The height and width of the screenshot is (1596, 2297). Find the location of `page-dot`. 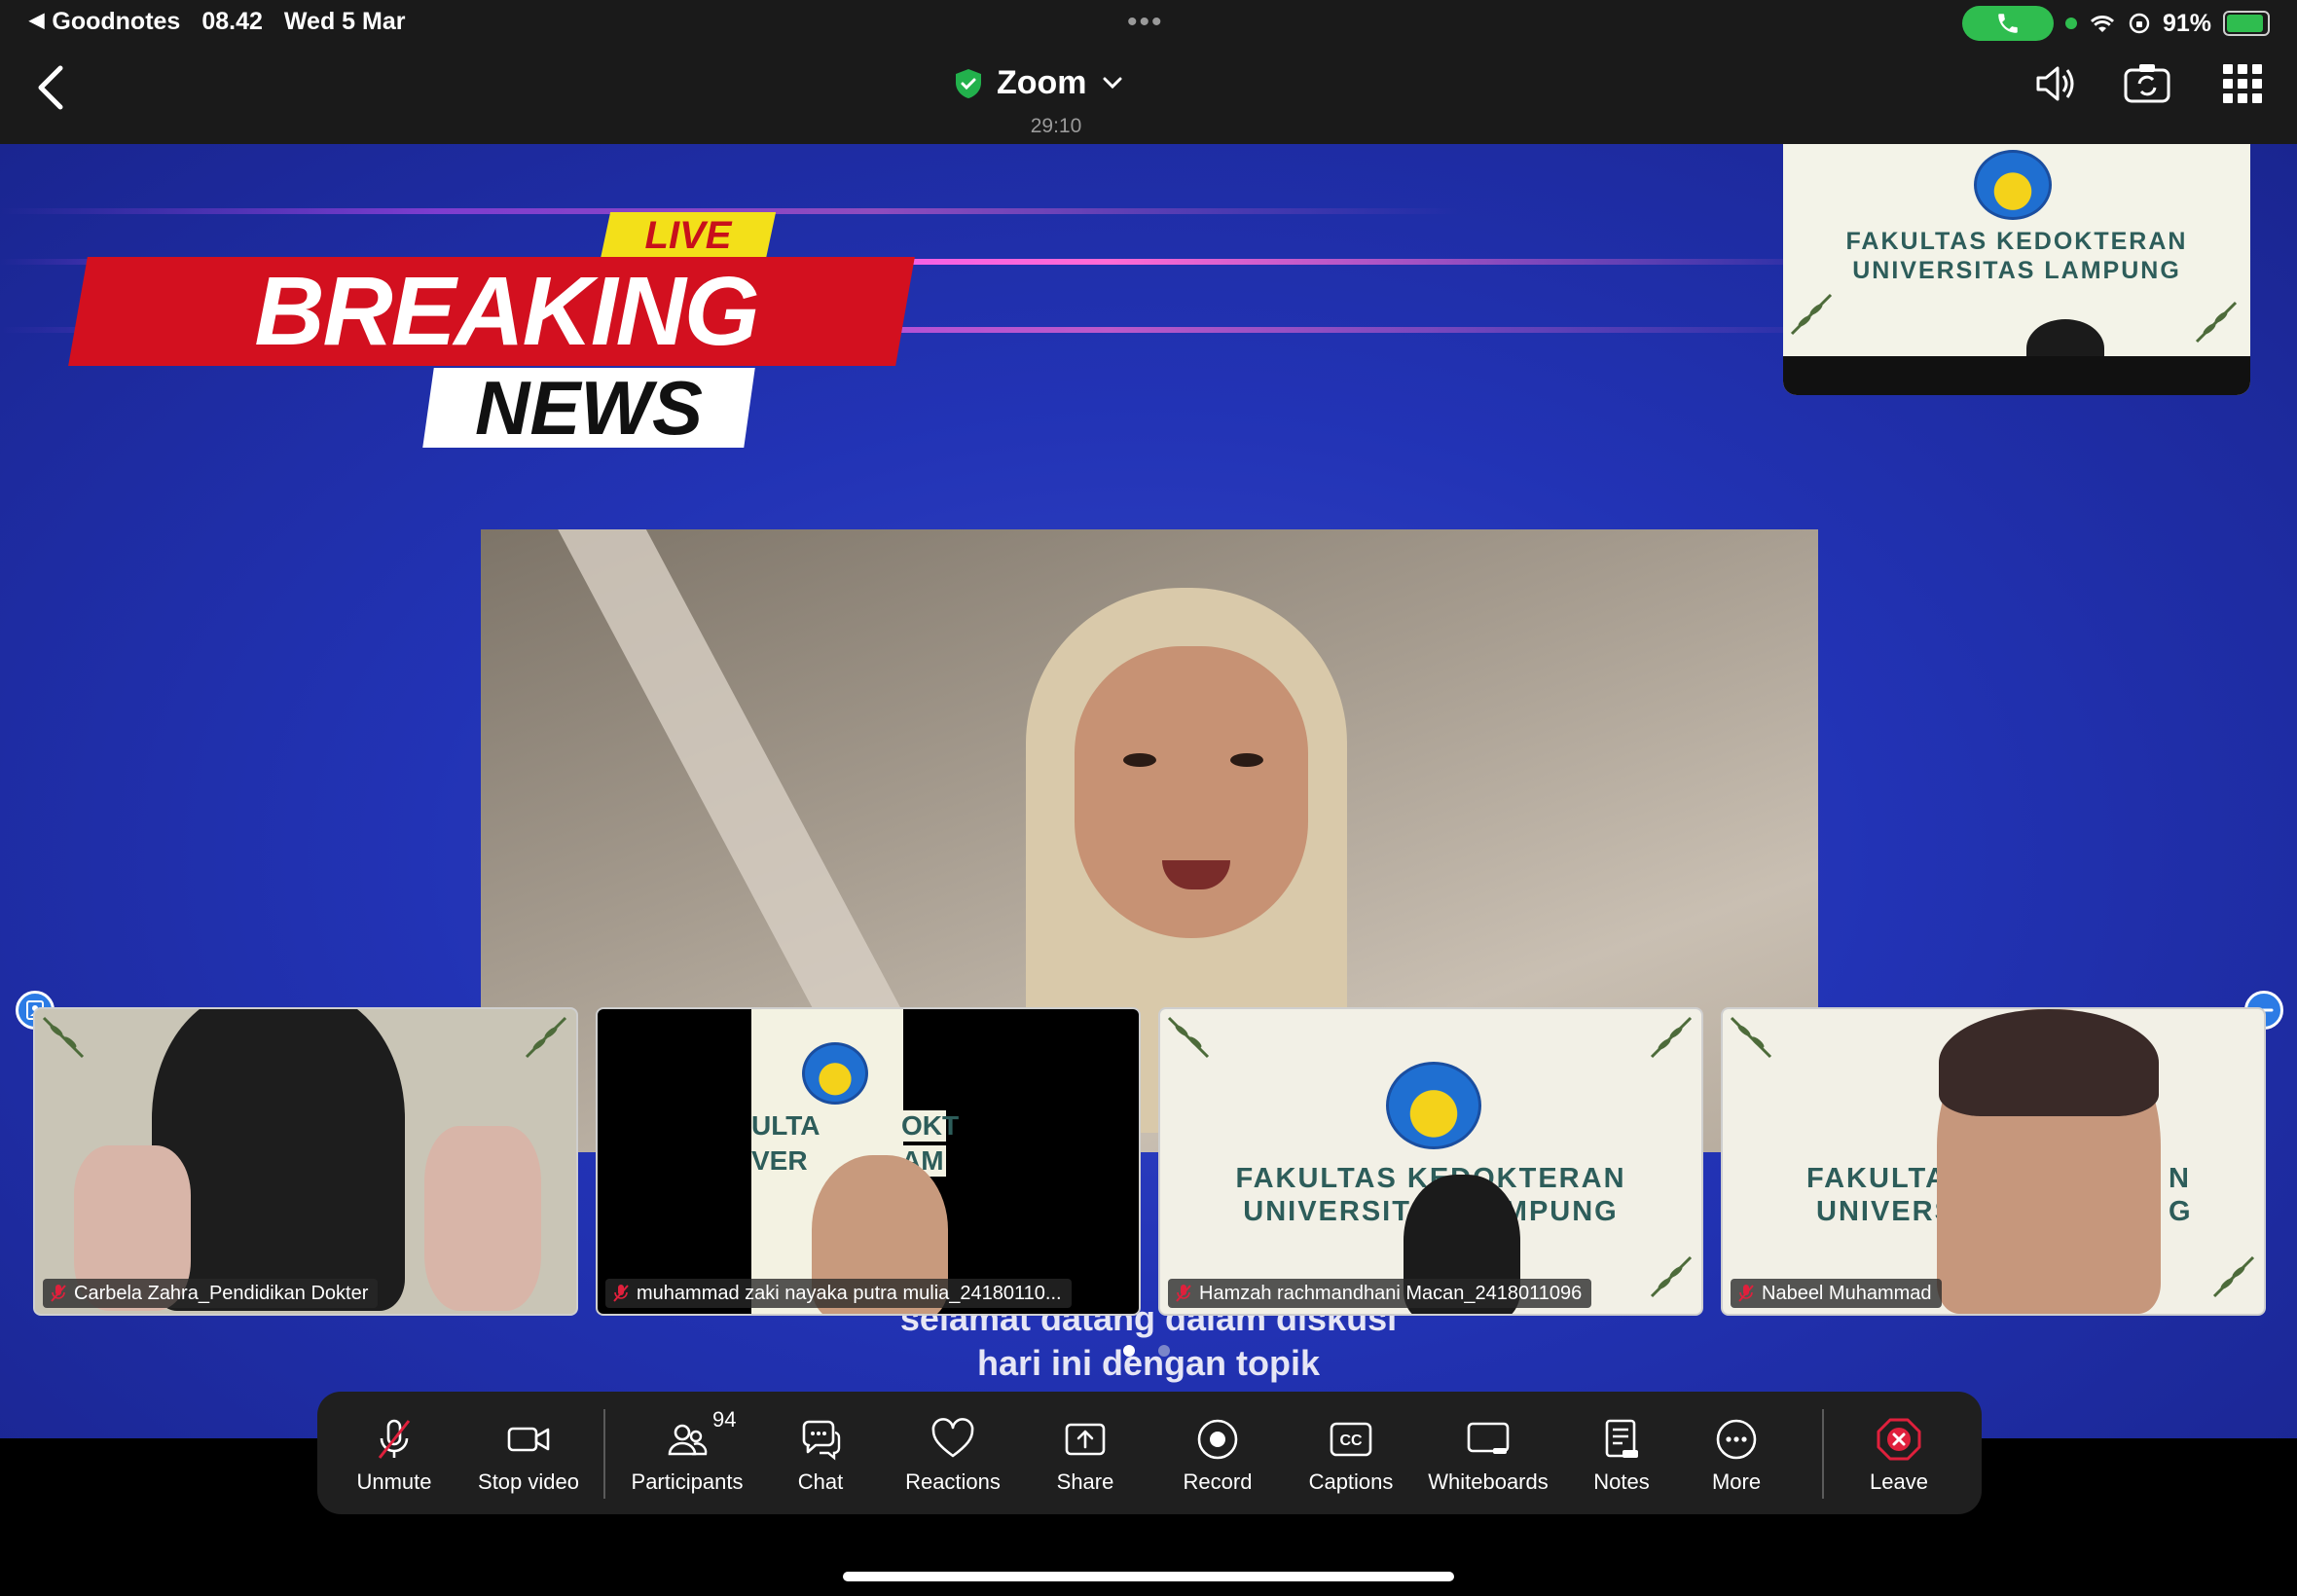

page-dot is located at coordinates (1164, 1351).